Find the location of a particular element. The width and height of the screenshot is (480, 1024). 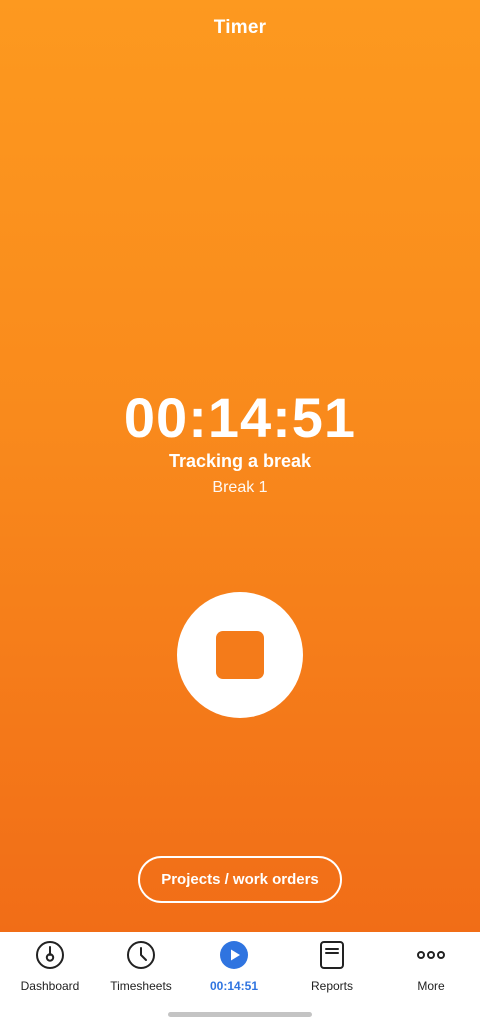

stop-button is located at coordinates (240, 655).